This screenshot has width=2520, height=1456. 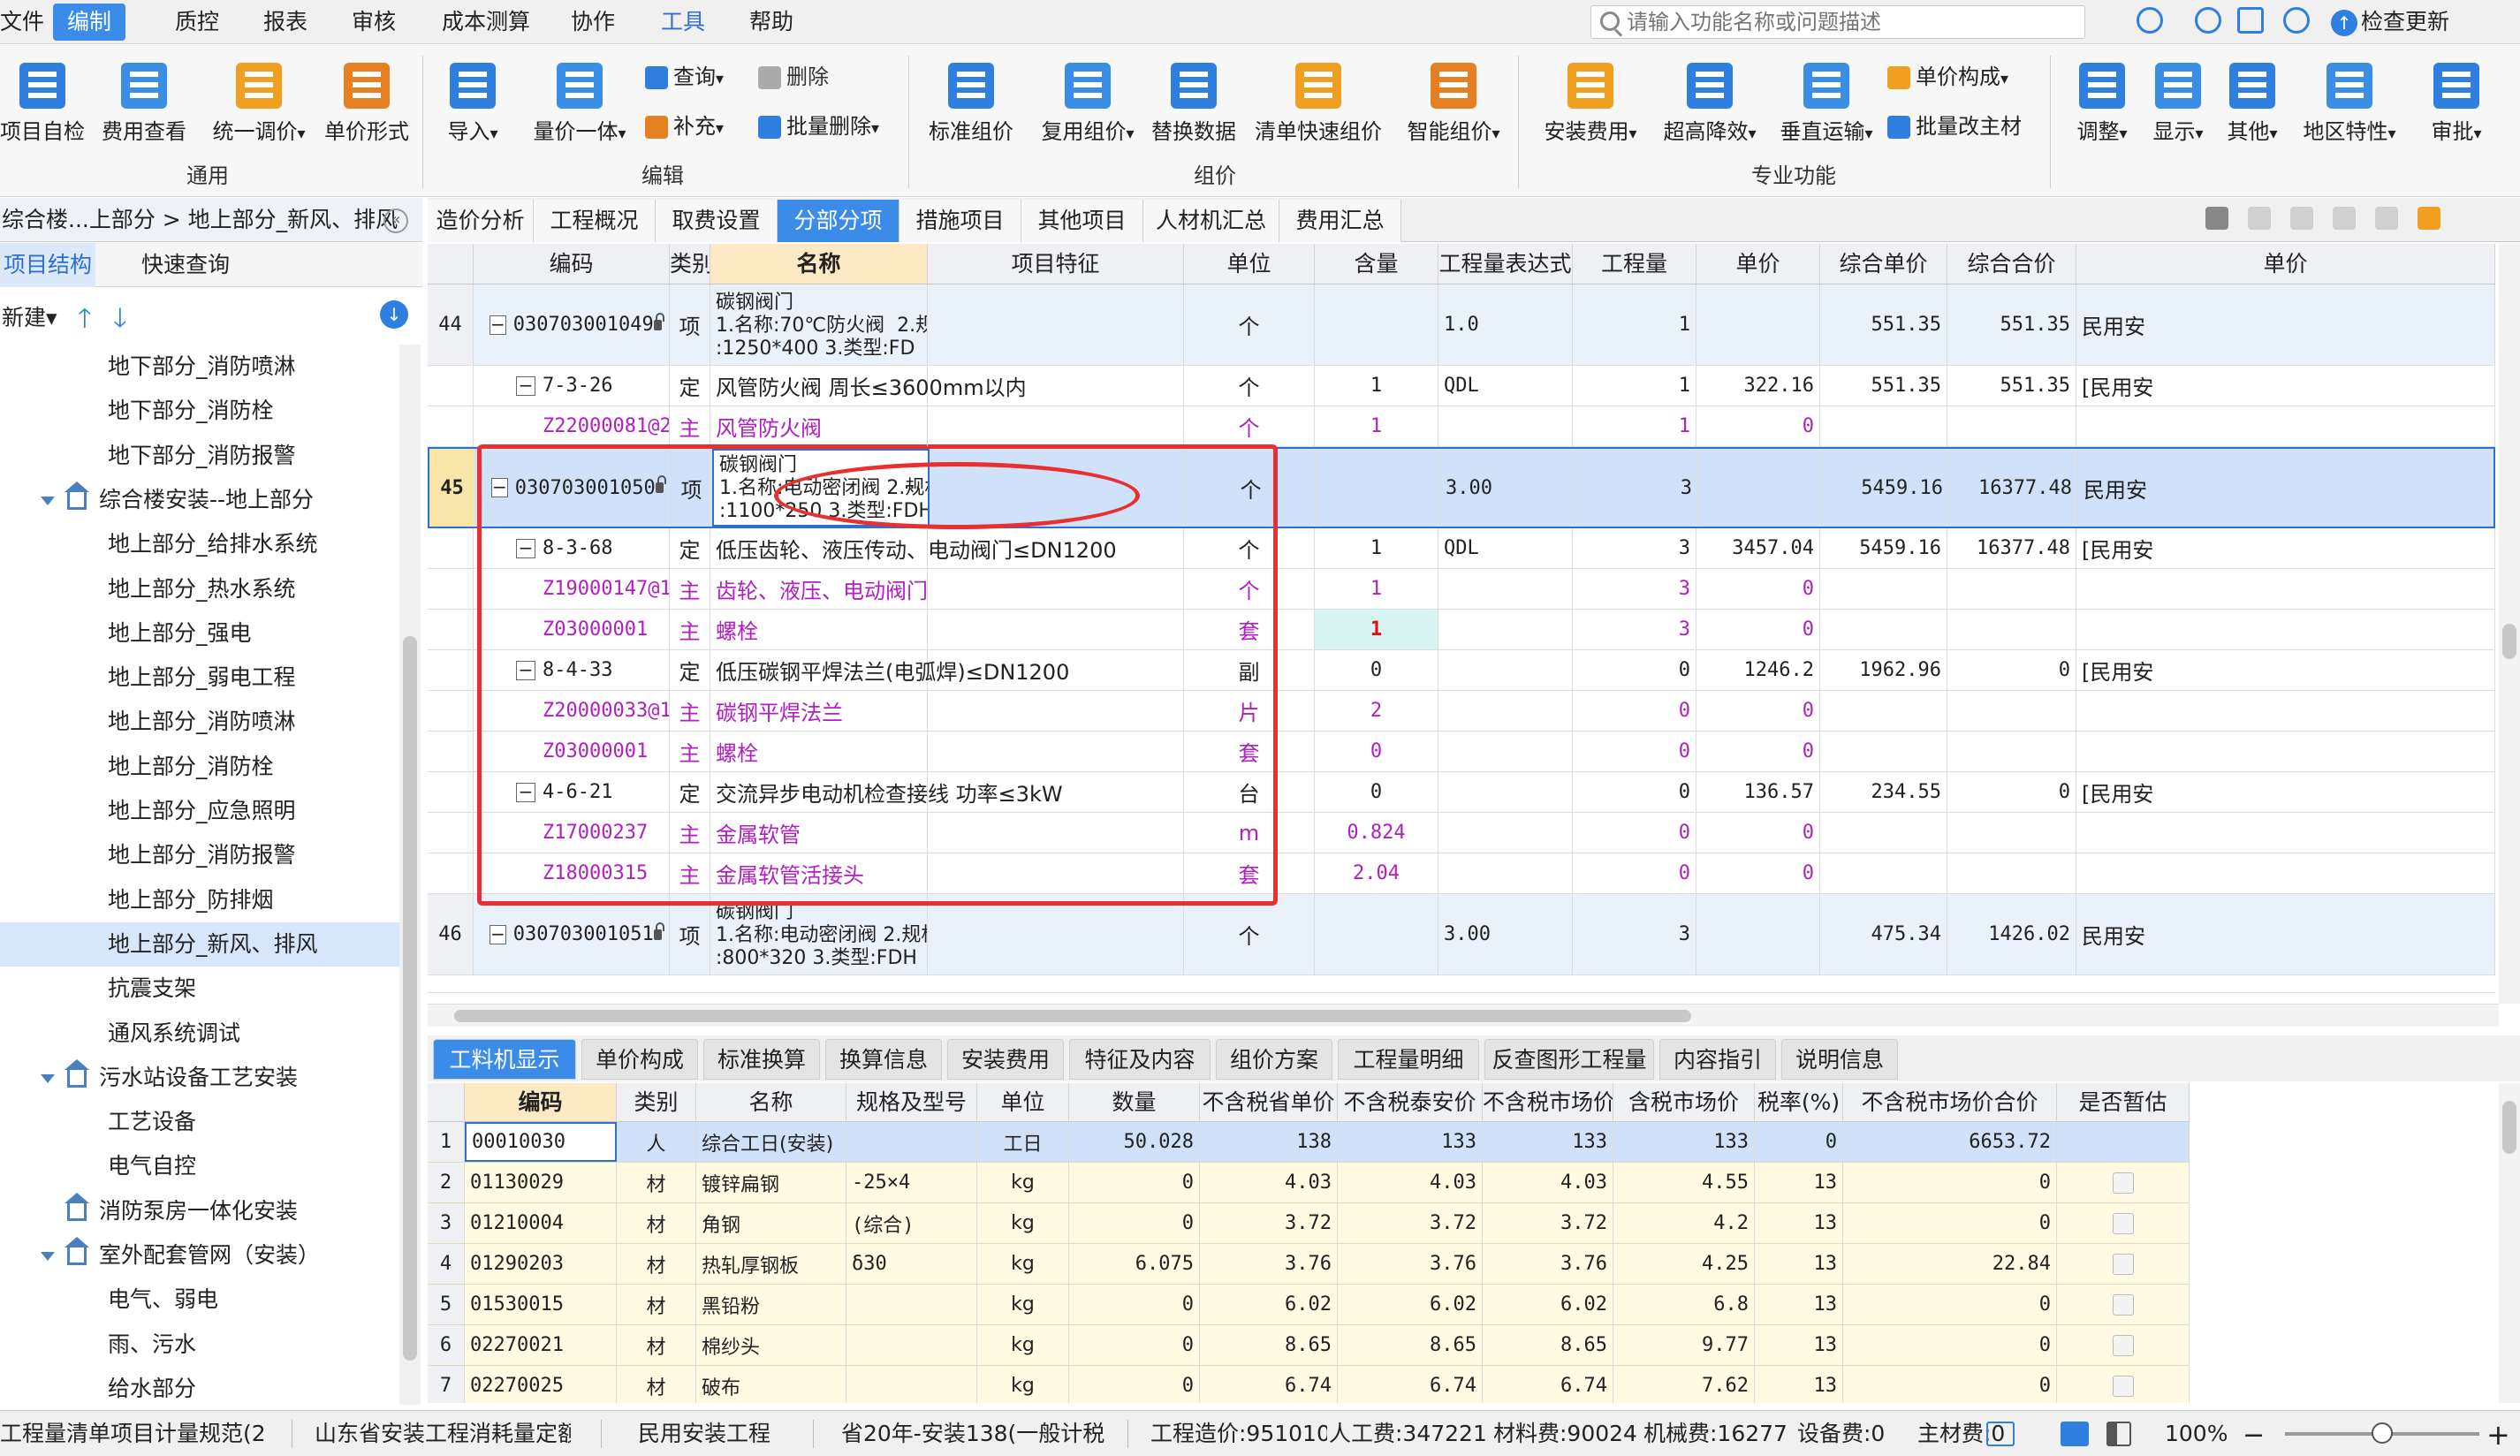 I want to click on resource-vscrollbar, so click(x=2509, y=1243).